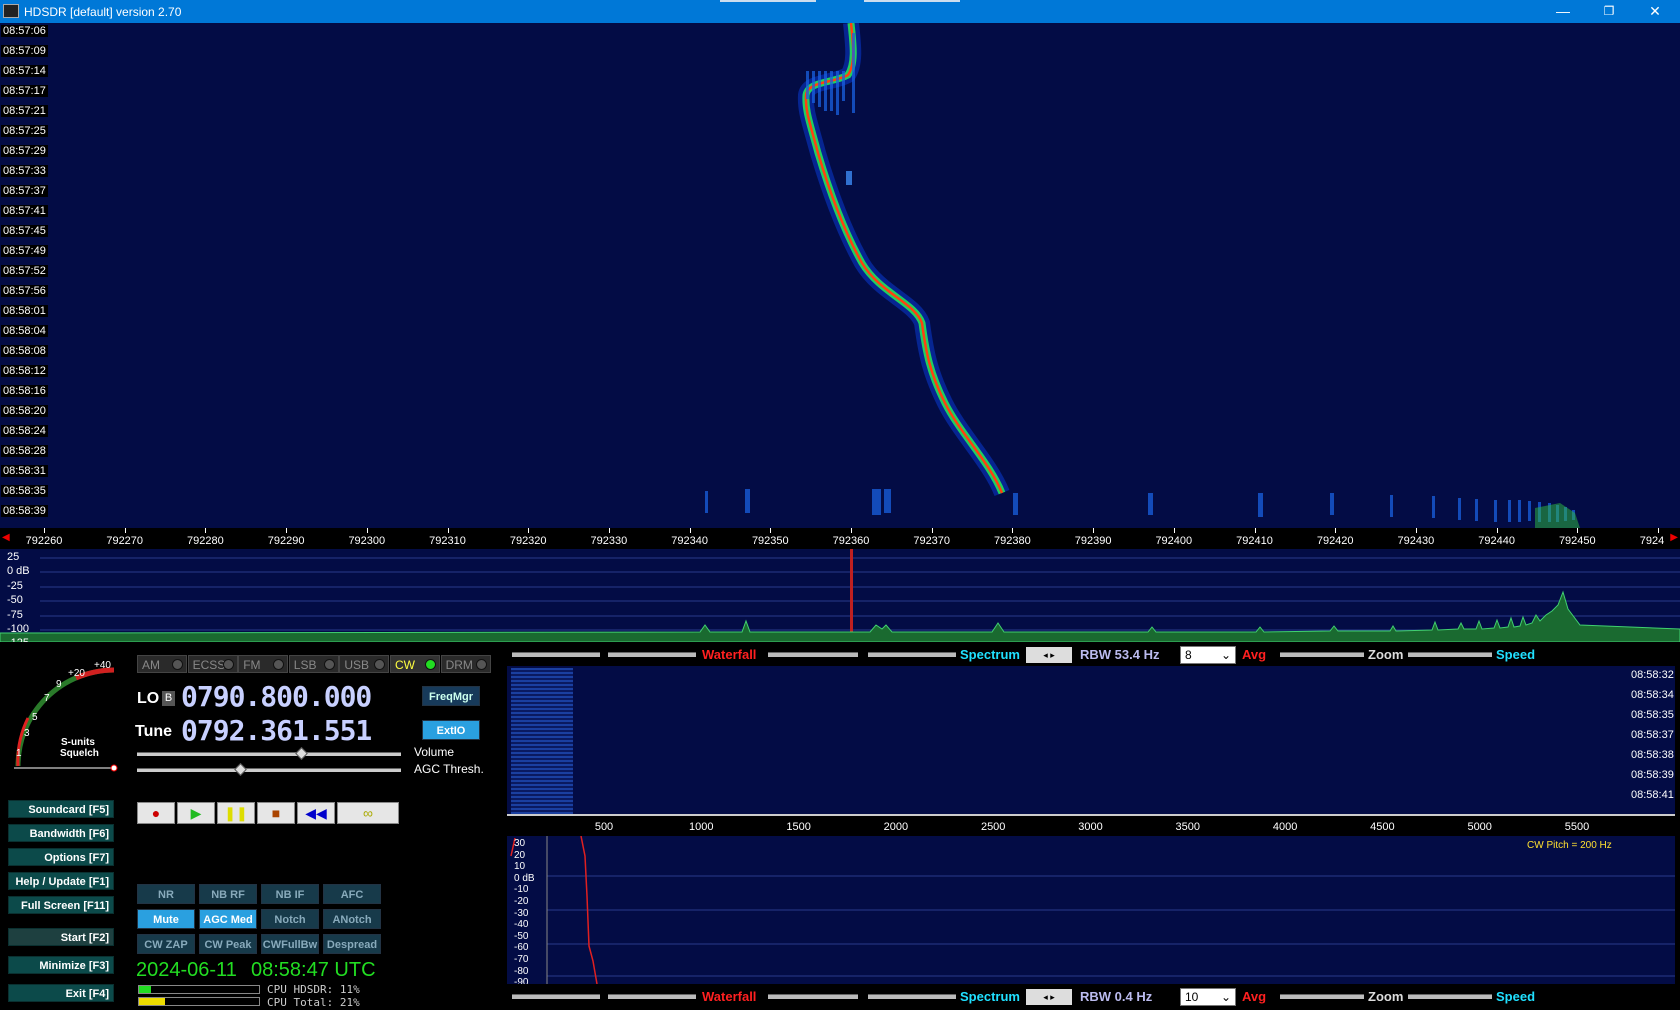 The width and height of the screenshot is (1680, 1010). What do you see at coordinates (451, 730) in the screenshot?
I see `extio-button: ExtIO` at bounding box center [451, 730].